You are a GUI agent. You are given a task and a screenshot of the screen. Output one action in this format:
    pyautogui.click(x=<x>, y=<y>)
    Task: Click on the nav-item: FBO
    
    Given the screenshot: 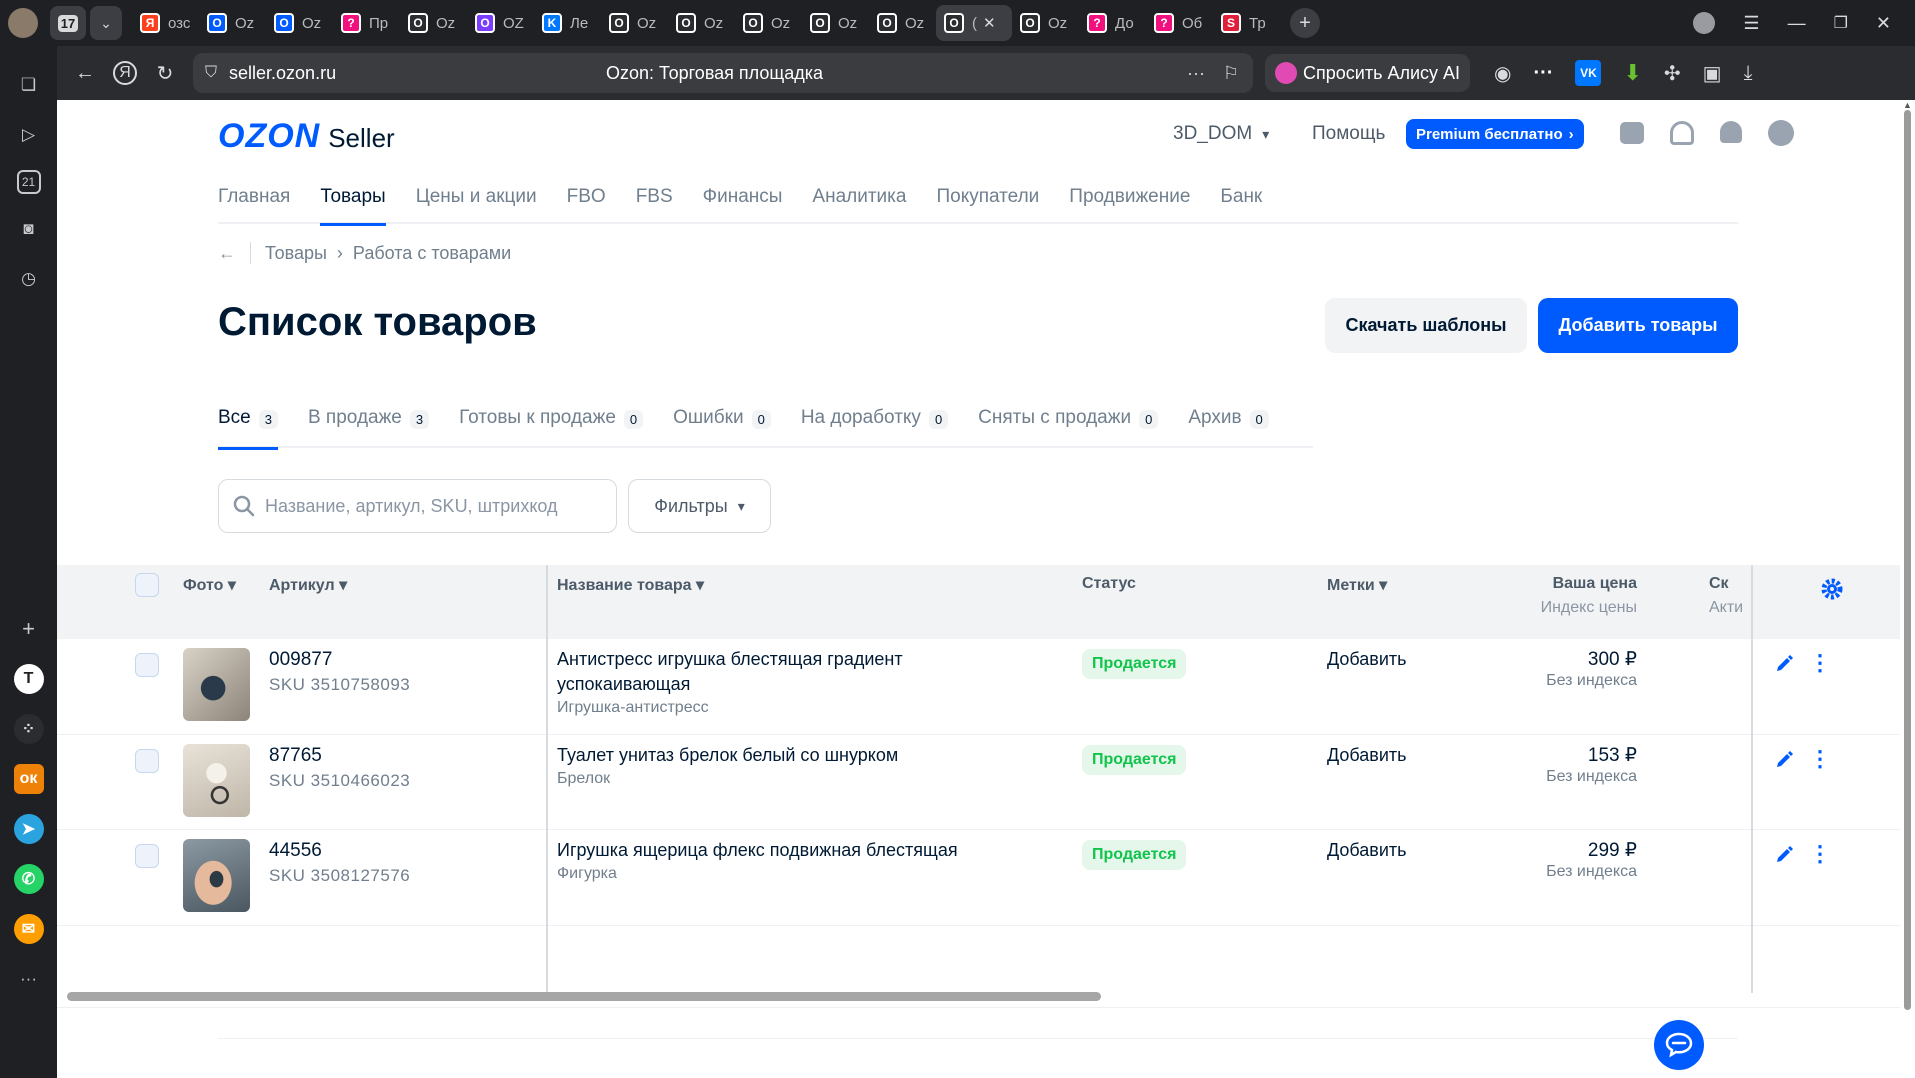 What is the action you would take?
    pyautogui.click(x=586, y=203)
    